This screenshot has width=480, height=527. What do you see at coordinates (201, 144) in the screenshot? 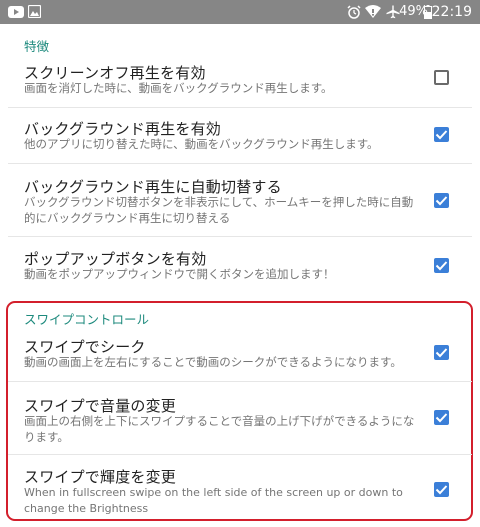
I see `pref-summary: 他のアプリに切り替えた時に、動画をバックグラウンド再生します。` at bounding box center [201, 144].